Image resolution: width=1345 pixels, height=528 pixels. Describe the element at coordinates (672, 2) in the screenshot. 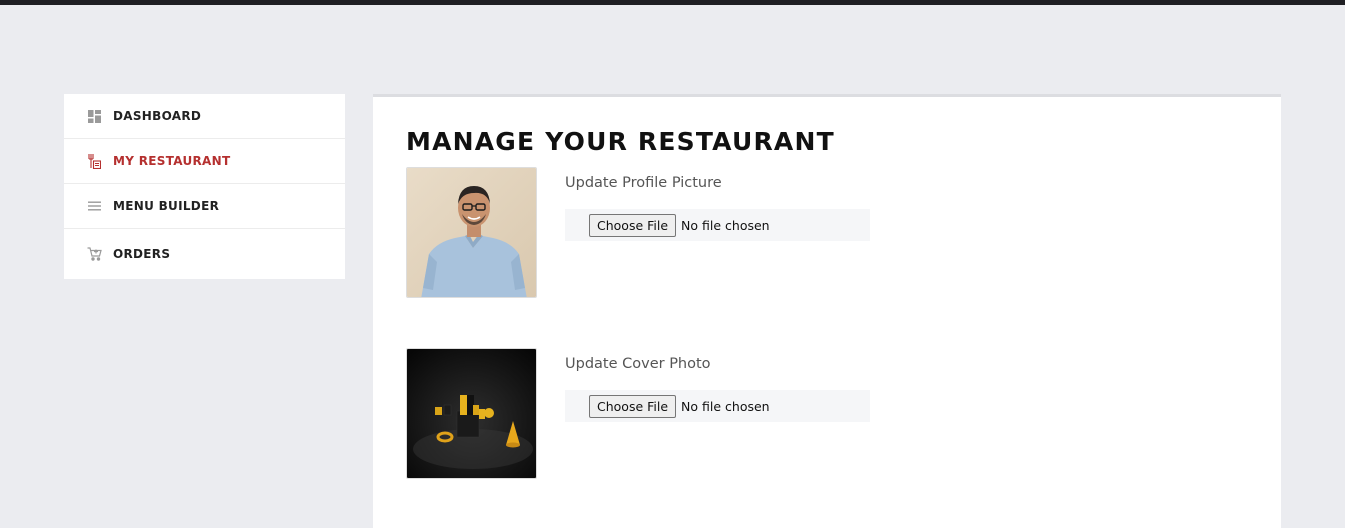

I see `top-bar` at that location.